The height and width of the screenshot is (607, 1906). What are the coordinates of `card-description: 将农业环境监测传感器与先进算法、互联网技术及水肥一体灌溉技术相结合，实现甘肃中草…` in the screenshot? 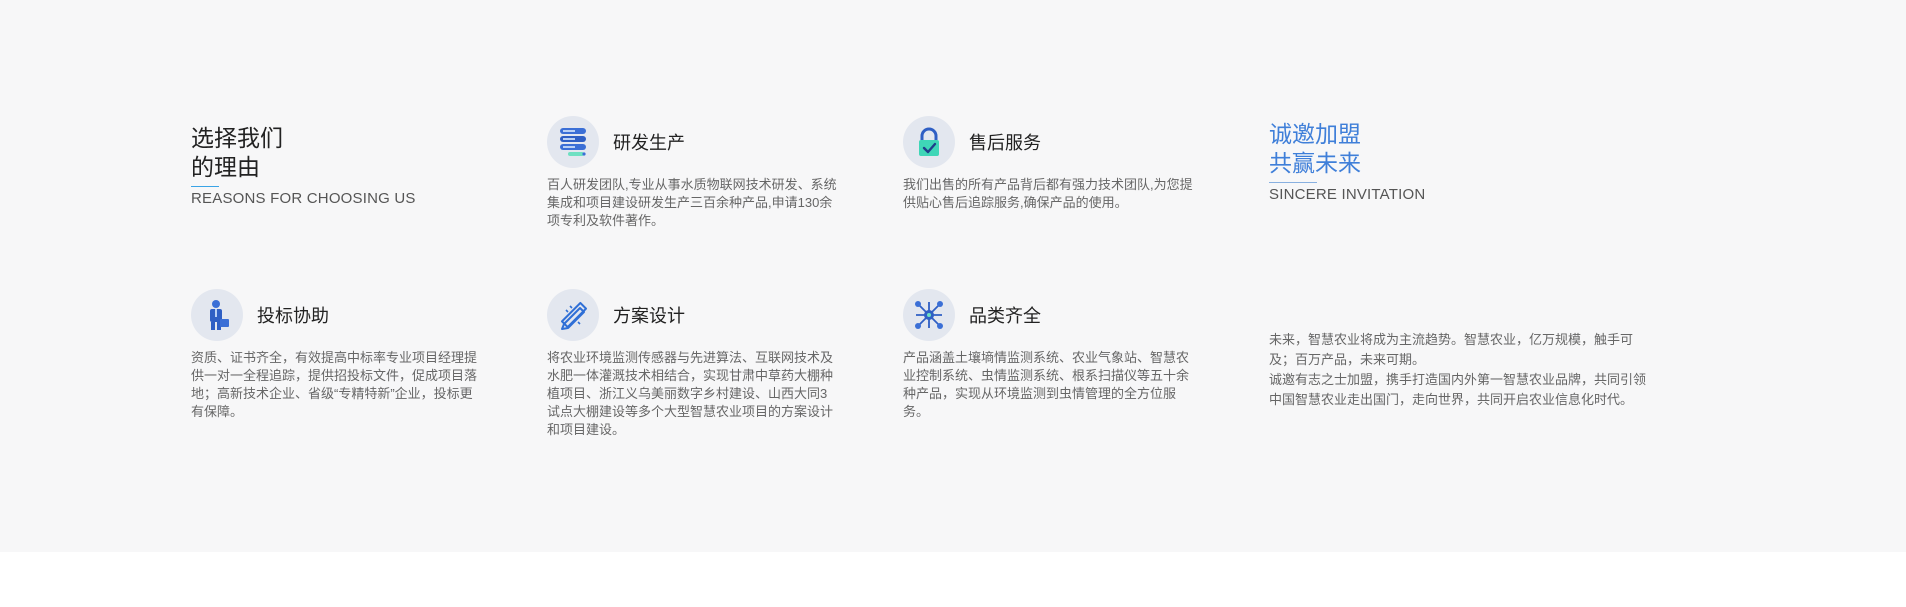 It's located at (690, 393).